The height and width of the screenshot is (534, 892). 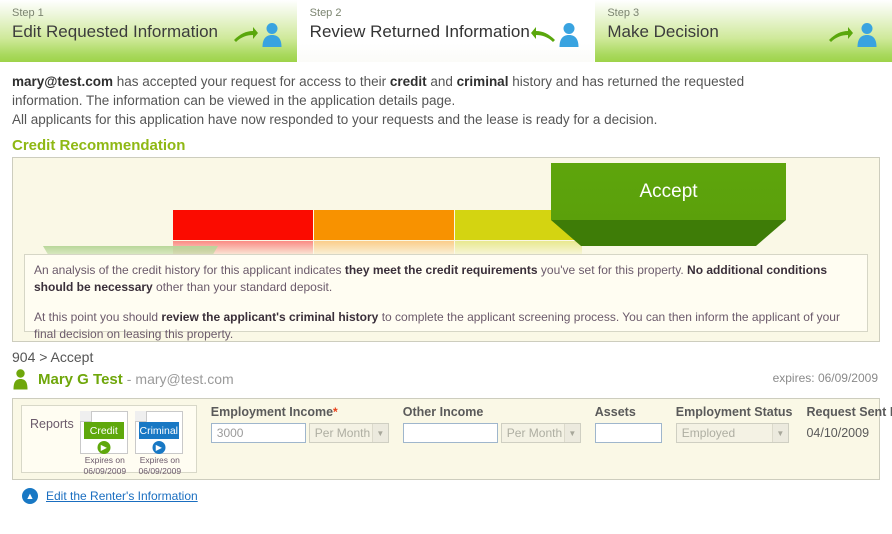 I want to click on accept-label: Accept, so click(x=668, y=191).